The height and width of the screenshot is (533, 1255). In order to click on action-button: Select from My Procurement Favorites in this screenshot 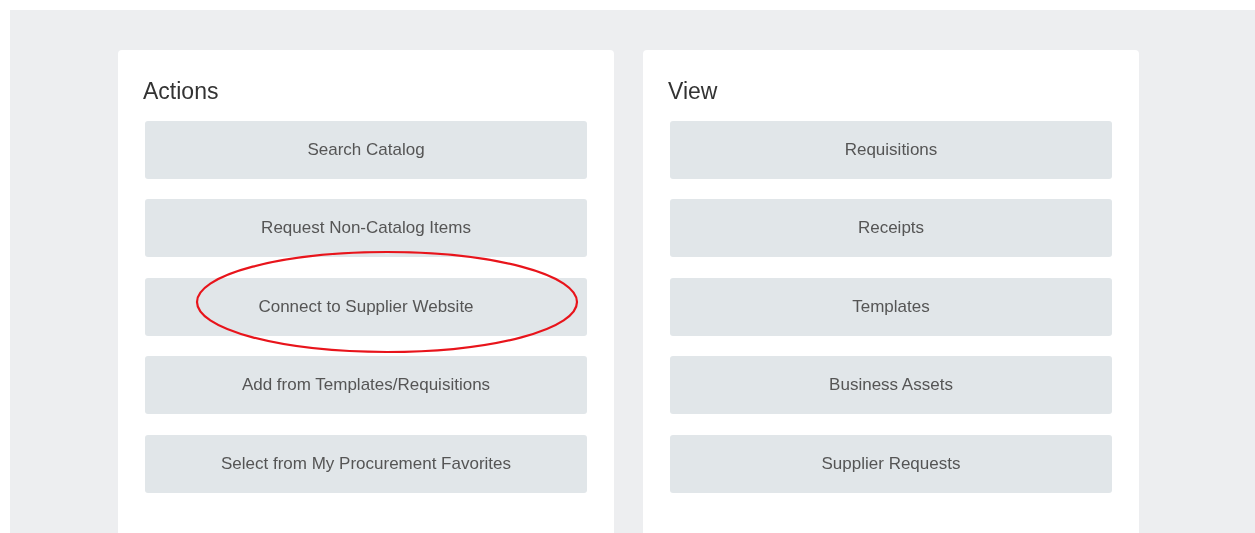, I will do `click(366, 463)`.